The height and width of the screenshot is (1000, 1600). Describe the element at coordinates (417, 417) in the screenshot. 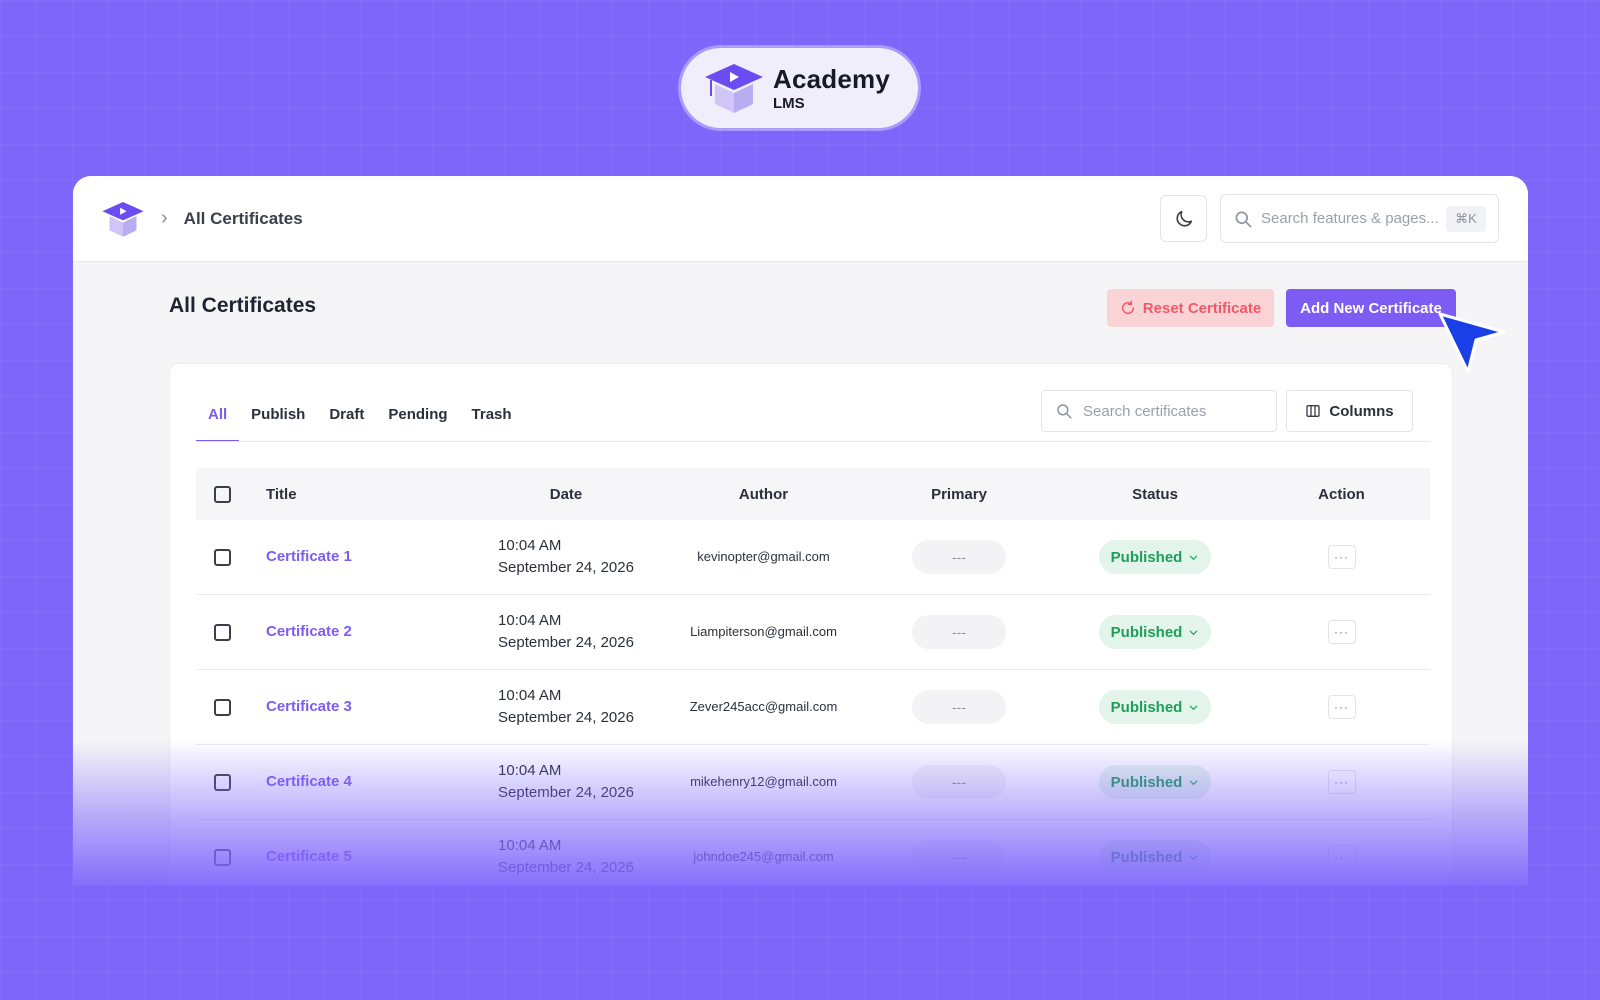

I see `tab-pending: Pending` at that location.